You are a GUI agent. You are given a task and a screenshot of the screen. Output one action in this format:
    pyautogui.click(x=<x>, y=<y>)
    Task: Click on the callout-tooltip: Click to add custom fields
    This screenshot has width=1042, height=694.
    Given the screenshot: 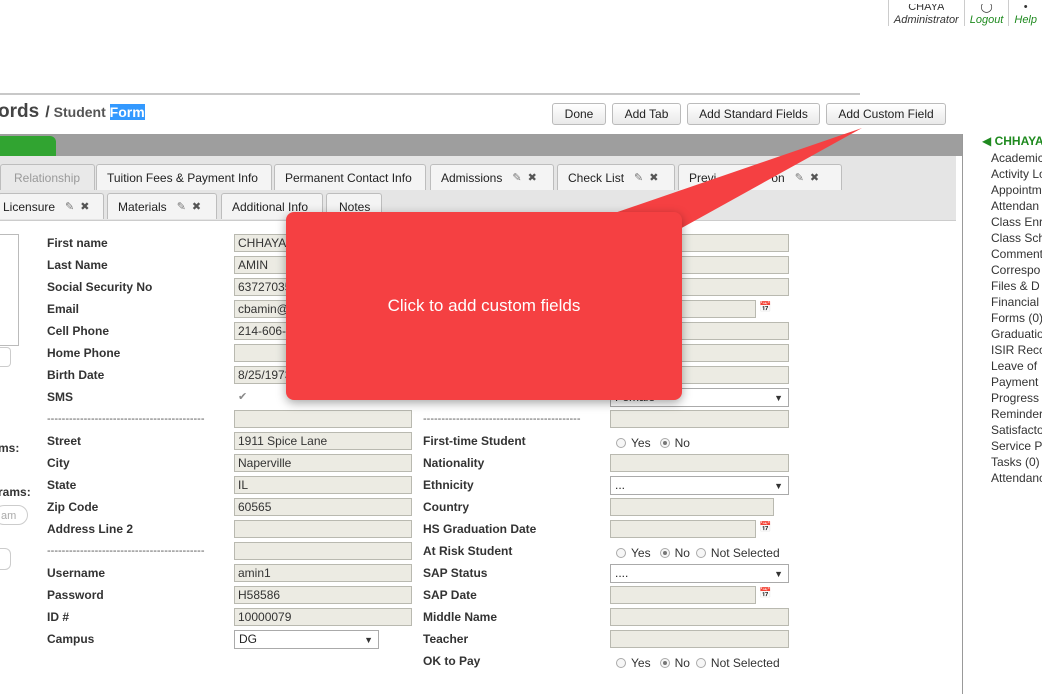 What is the action you would take?
    pyautogui.click(x=484, y=306)
    